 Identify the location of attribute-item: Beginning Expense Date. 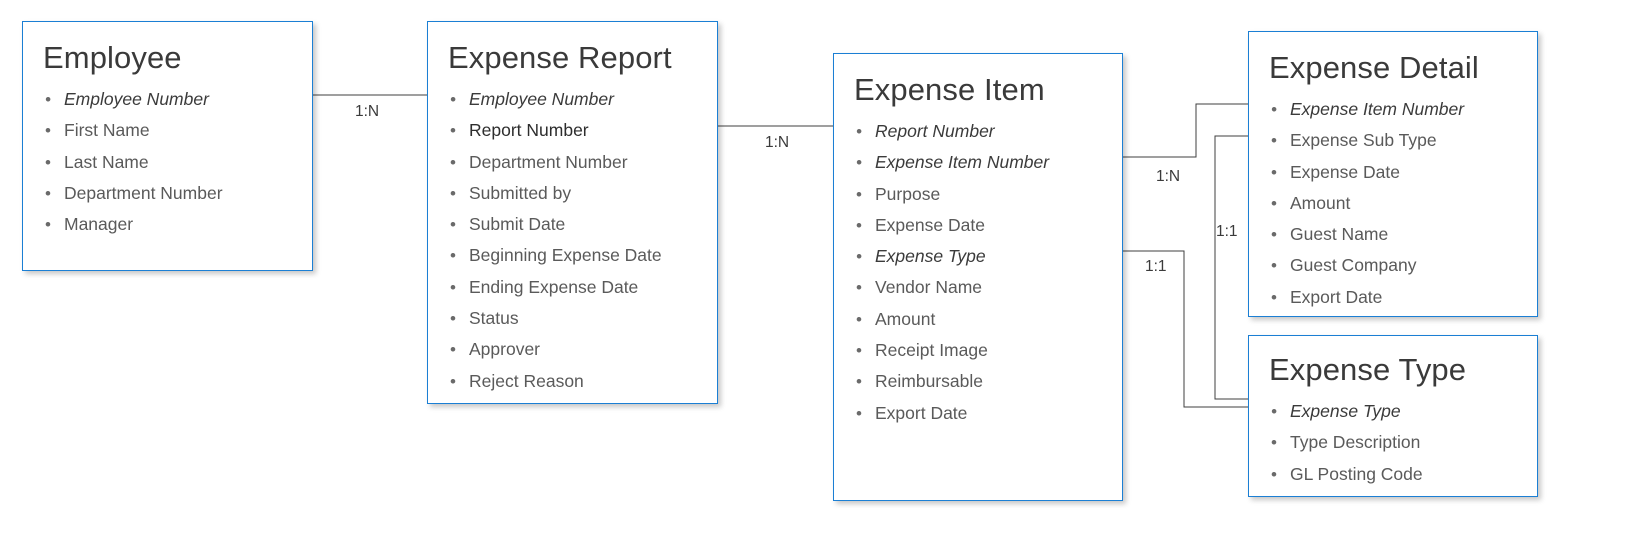
(555, 256).